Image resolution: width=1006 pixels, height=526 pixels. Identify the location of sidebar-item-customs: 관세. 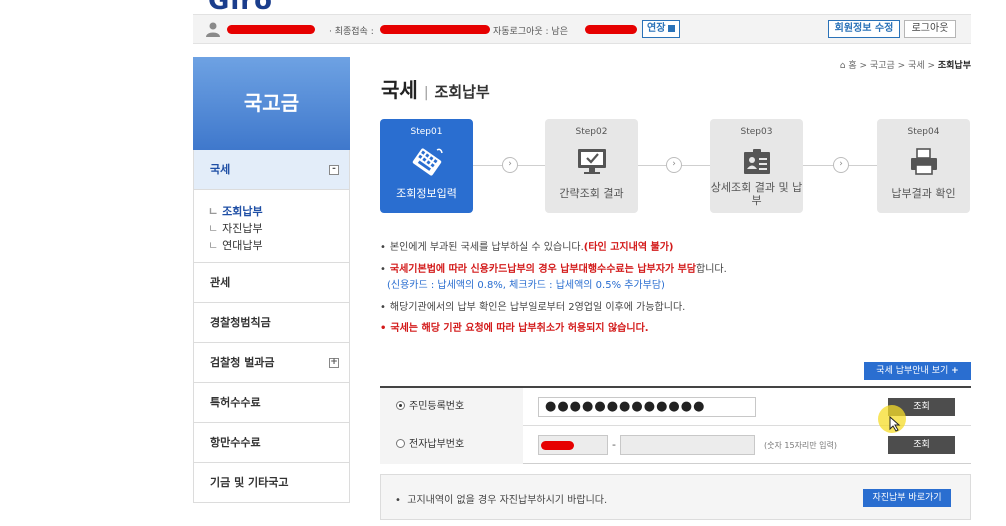
(271, 283).